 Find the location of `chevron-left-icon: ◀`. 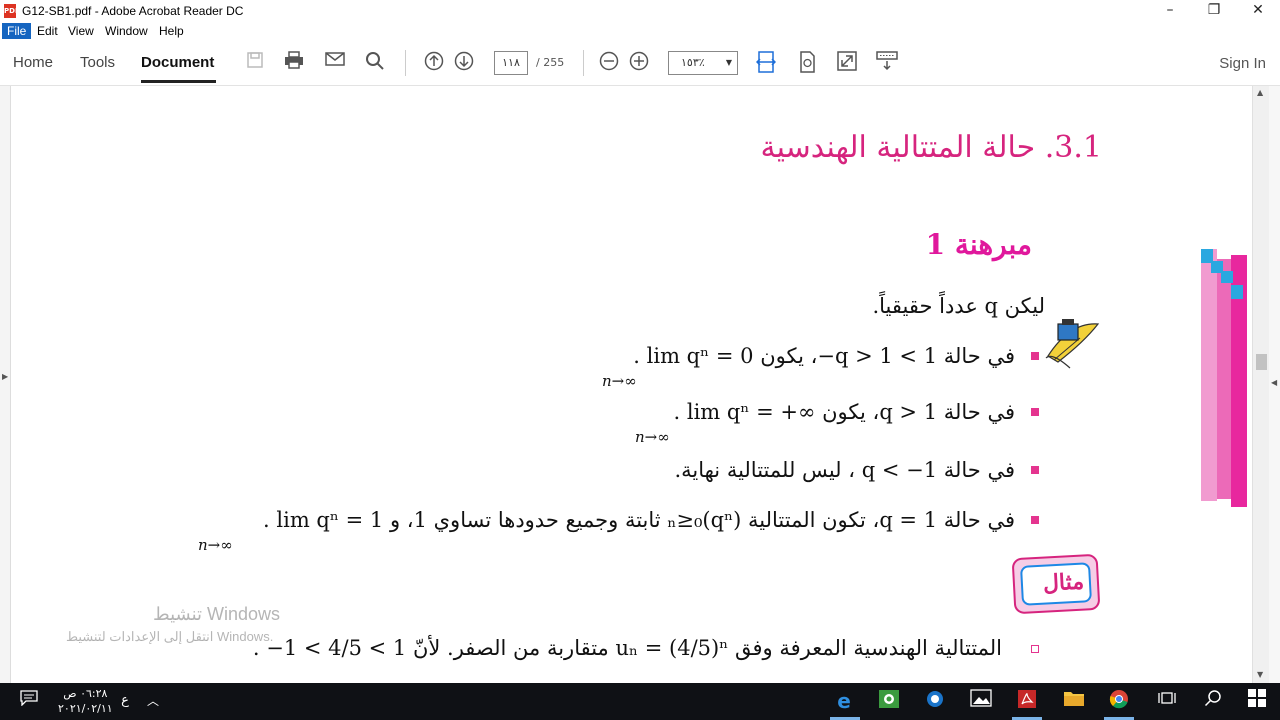

chevron-left-icon: ◀ is located at coordinates (1274, 382).